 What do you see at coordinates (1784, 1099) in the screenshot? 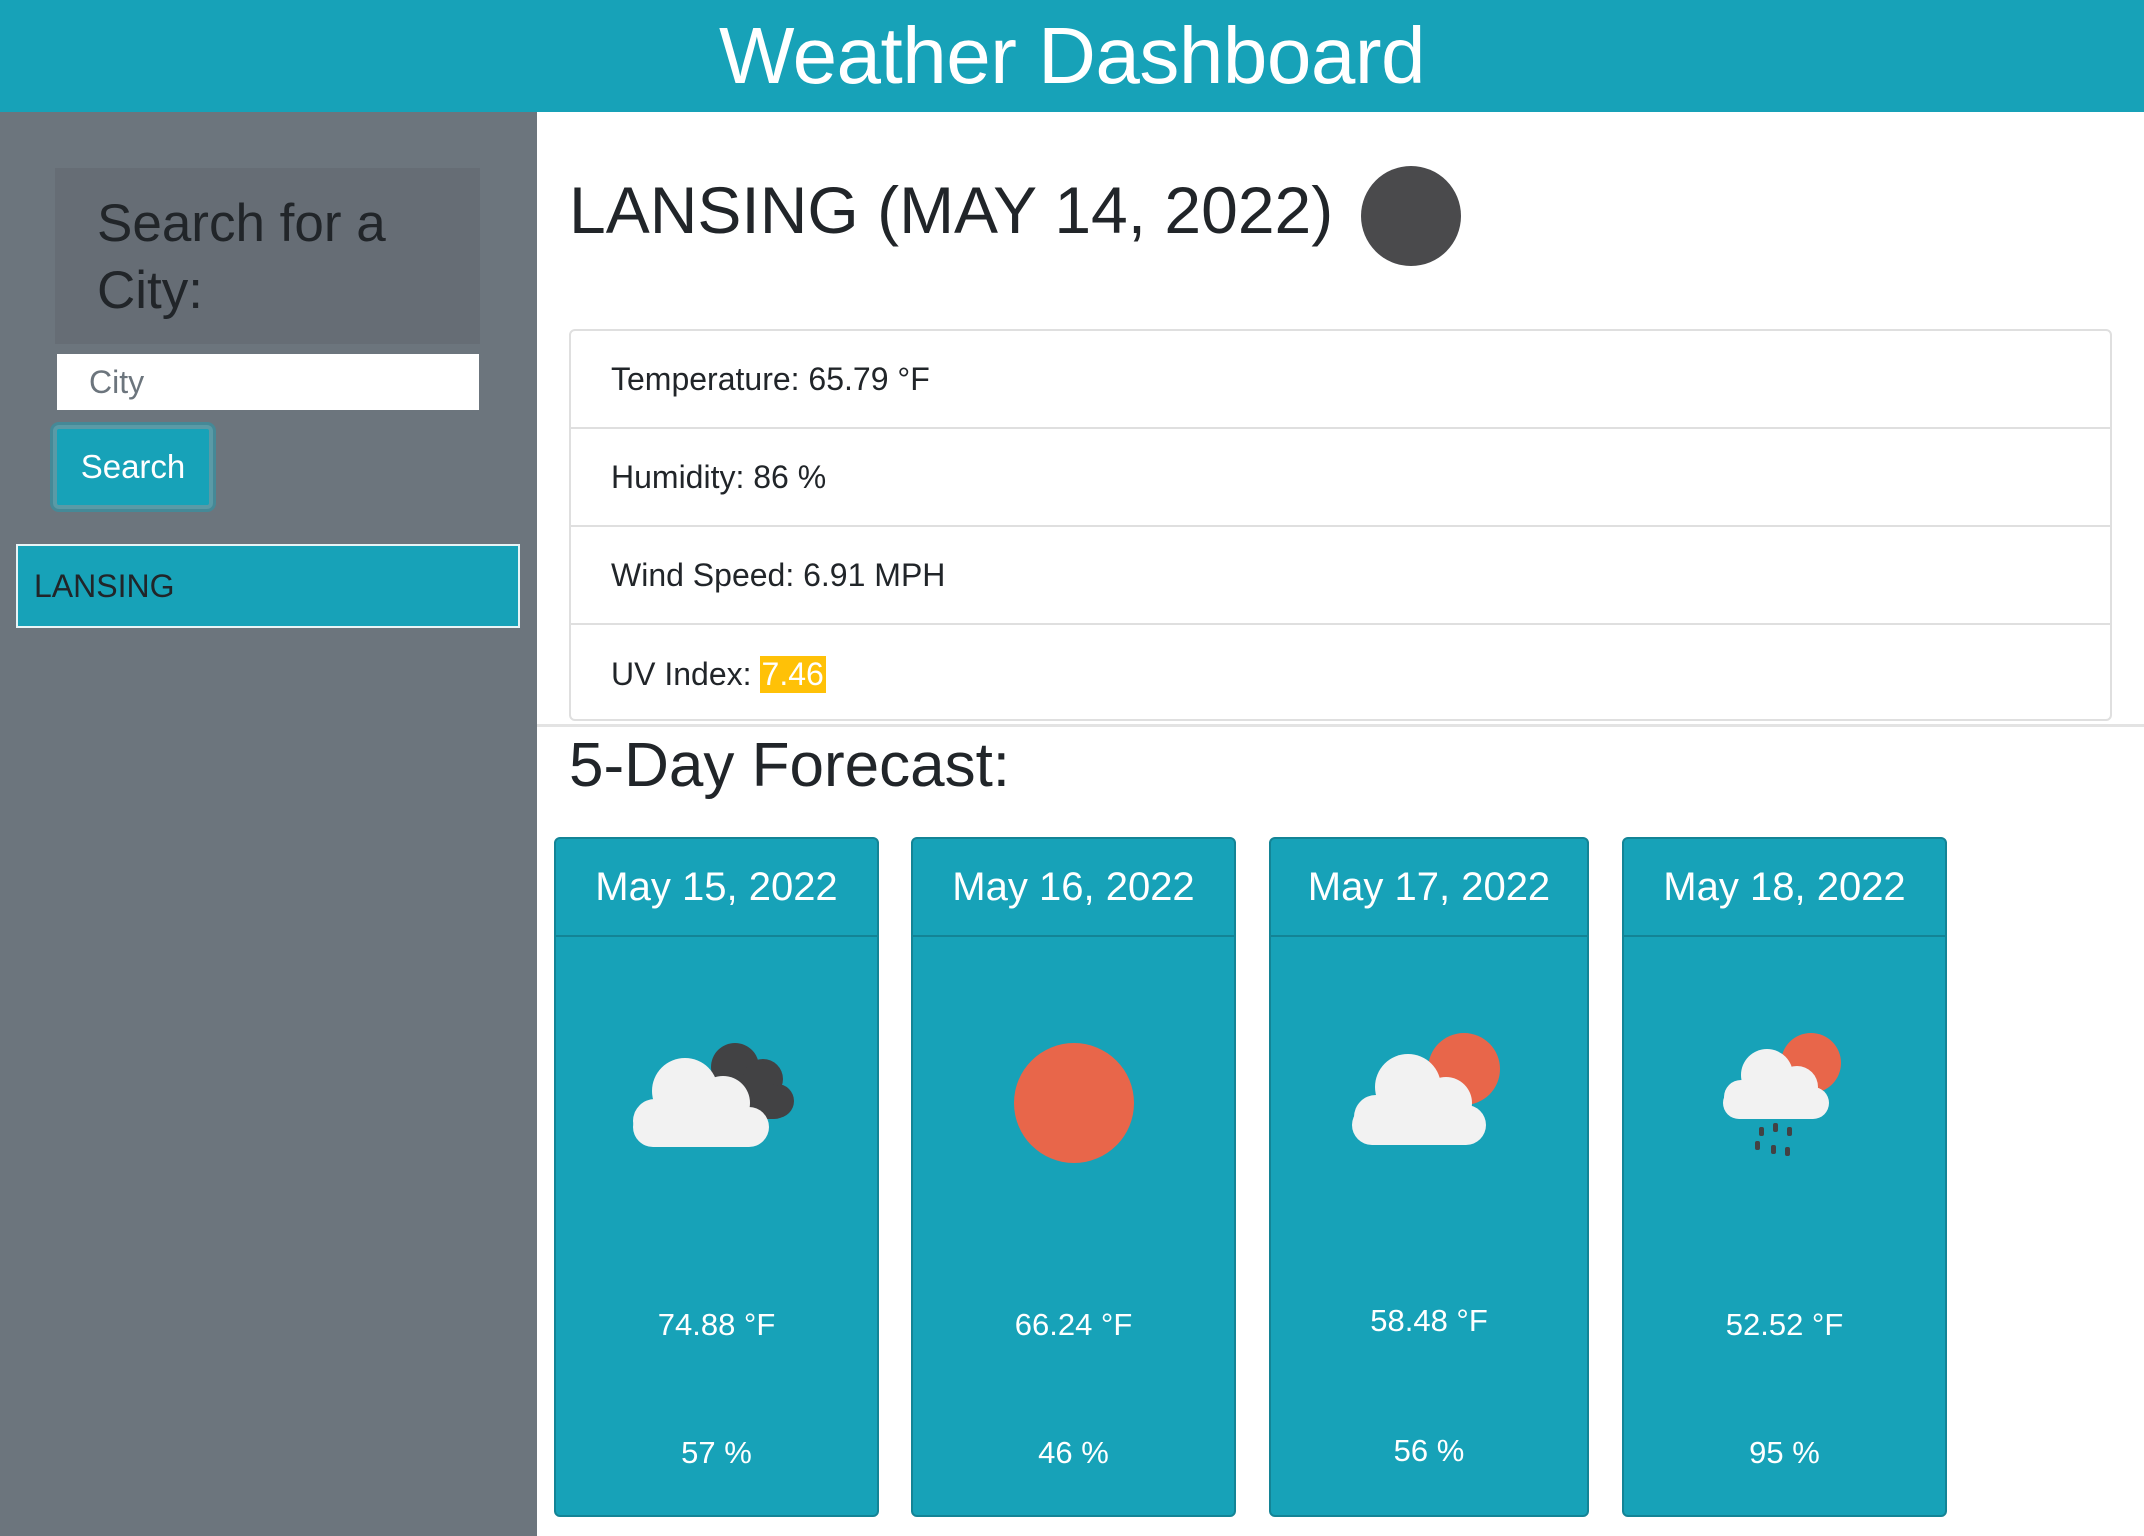
I see `rain-cloud-sun-icon` at bounding box center [1784, 1099].